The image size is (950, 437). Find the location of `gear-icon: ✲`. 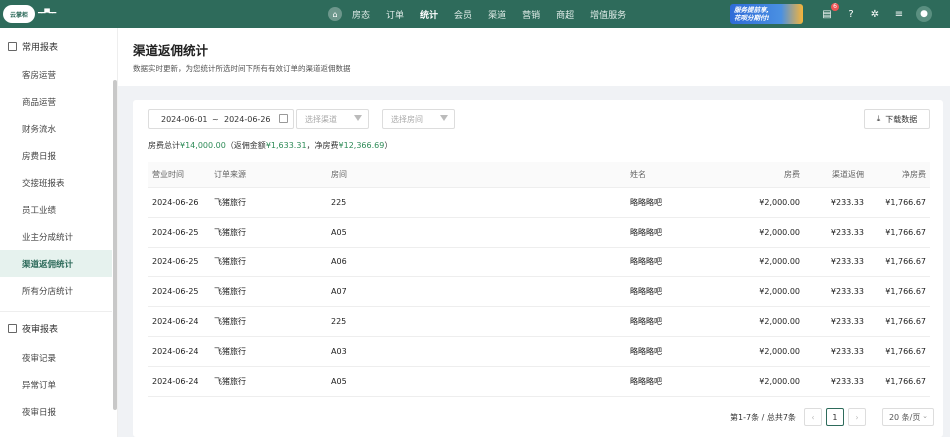

gear-icon: ✲ is located at coordinates (875, 14).